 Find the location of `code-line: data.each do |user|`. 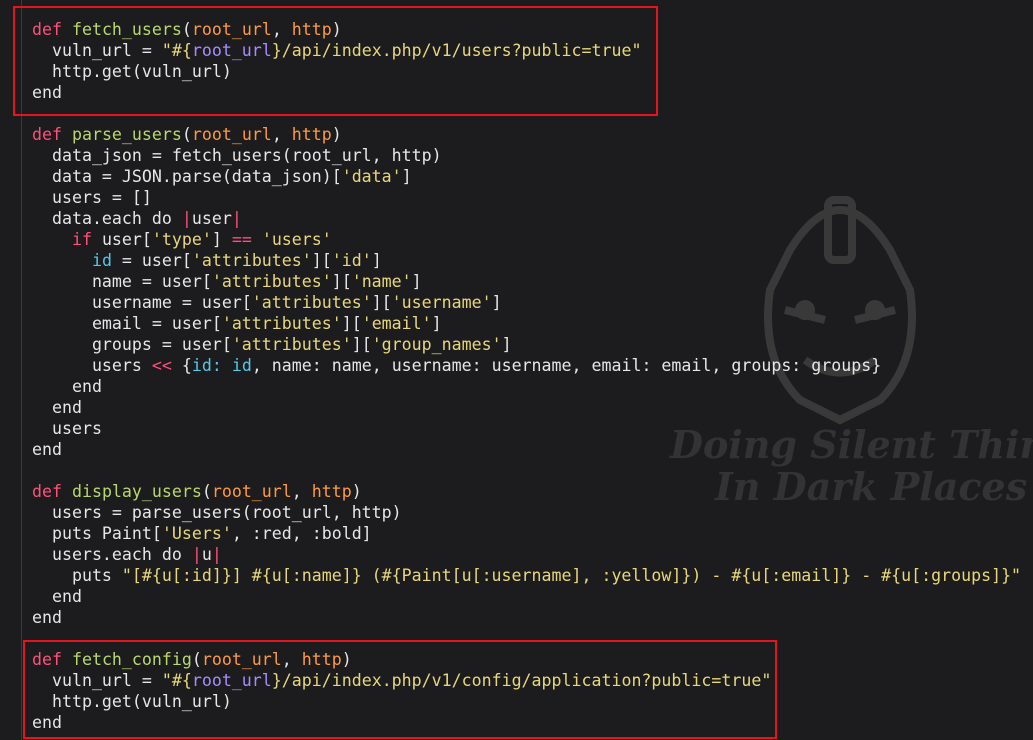

code-line: data.each do |user| is located at coordinates (137, 218).